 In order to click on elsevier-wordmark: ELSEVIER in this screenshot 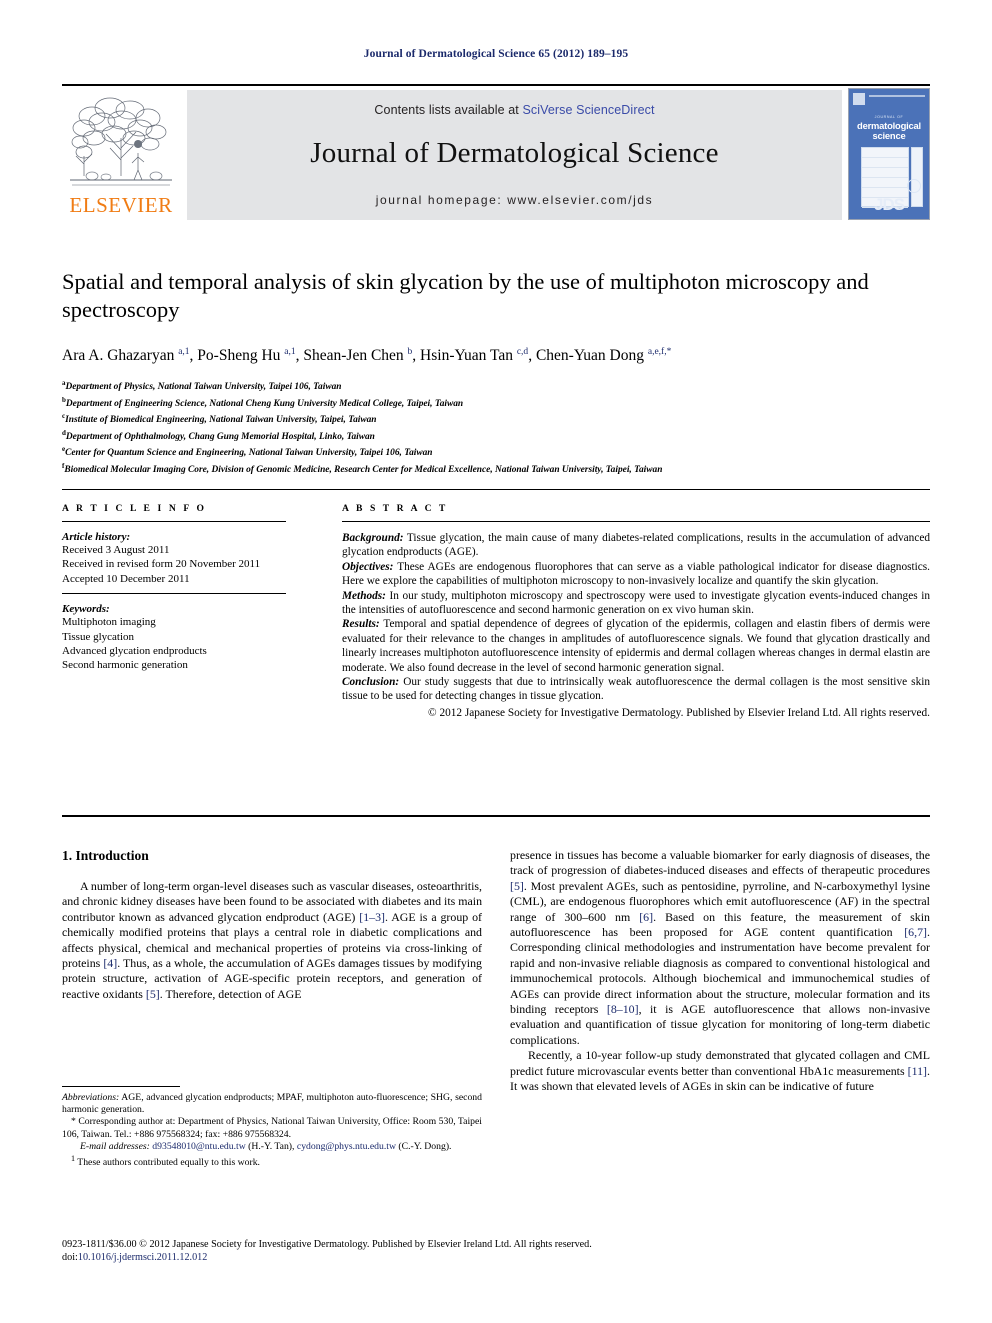, I will do `click(121, 205)`.